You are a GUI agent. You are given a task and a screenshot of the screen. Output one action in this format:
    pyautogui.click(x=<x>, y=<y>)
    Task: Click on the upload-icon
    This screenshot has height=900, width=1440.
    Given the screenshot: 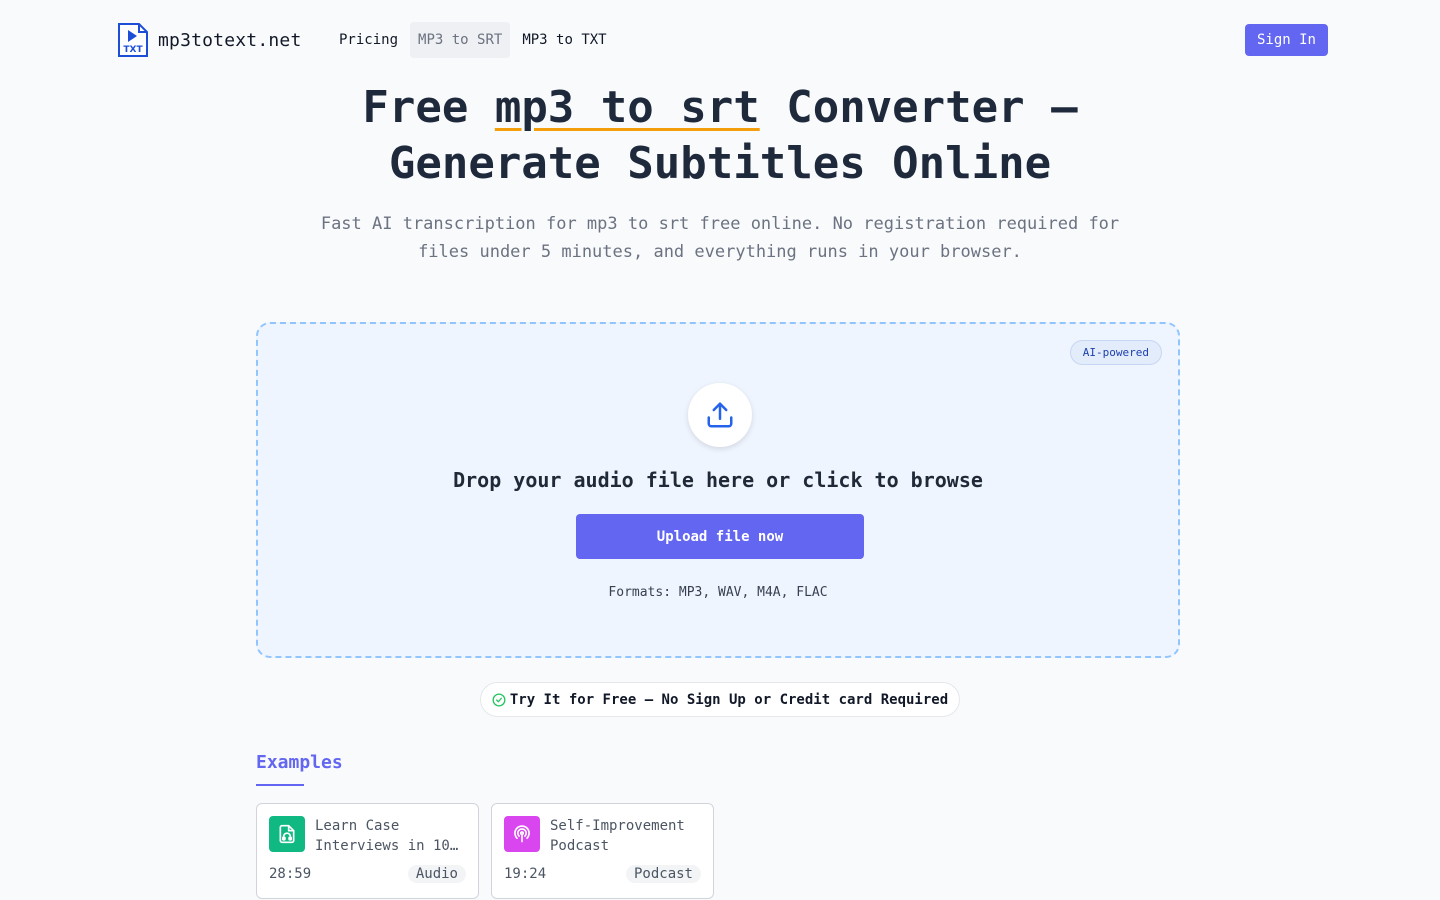 What is the action you would take?
    pyautogui.click(x=720, y=415)
    